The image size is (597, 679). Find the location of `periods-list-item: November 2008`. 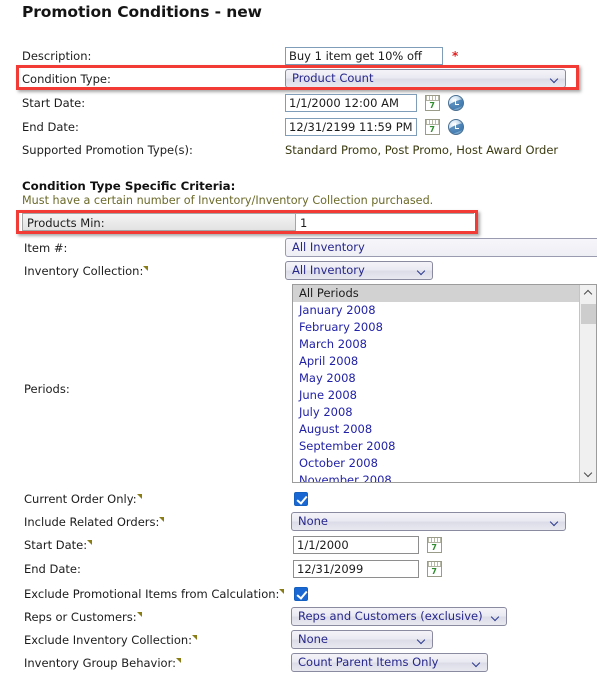

periods-list-item: November 2008 is located at coordinates (436, 477).